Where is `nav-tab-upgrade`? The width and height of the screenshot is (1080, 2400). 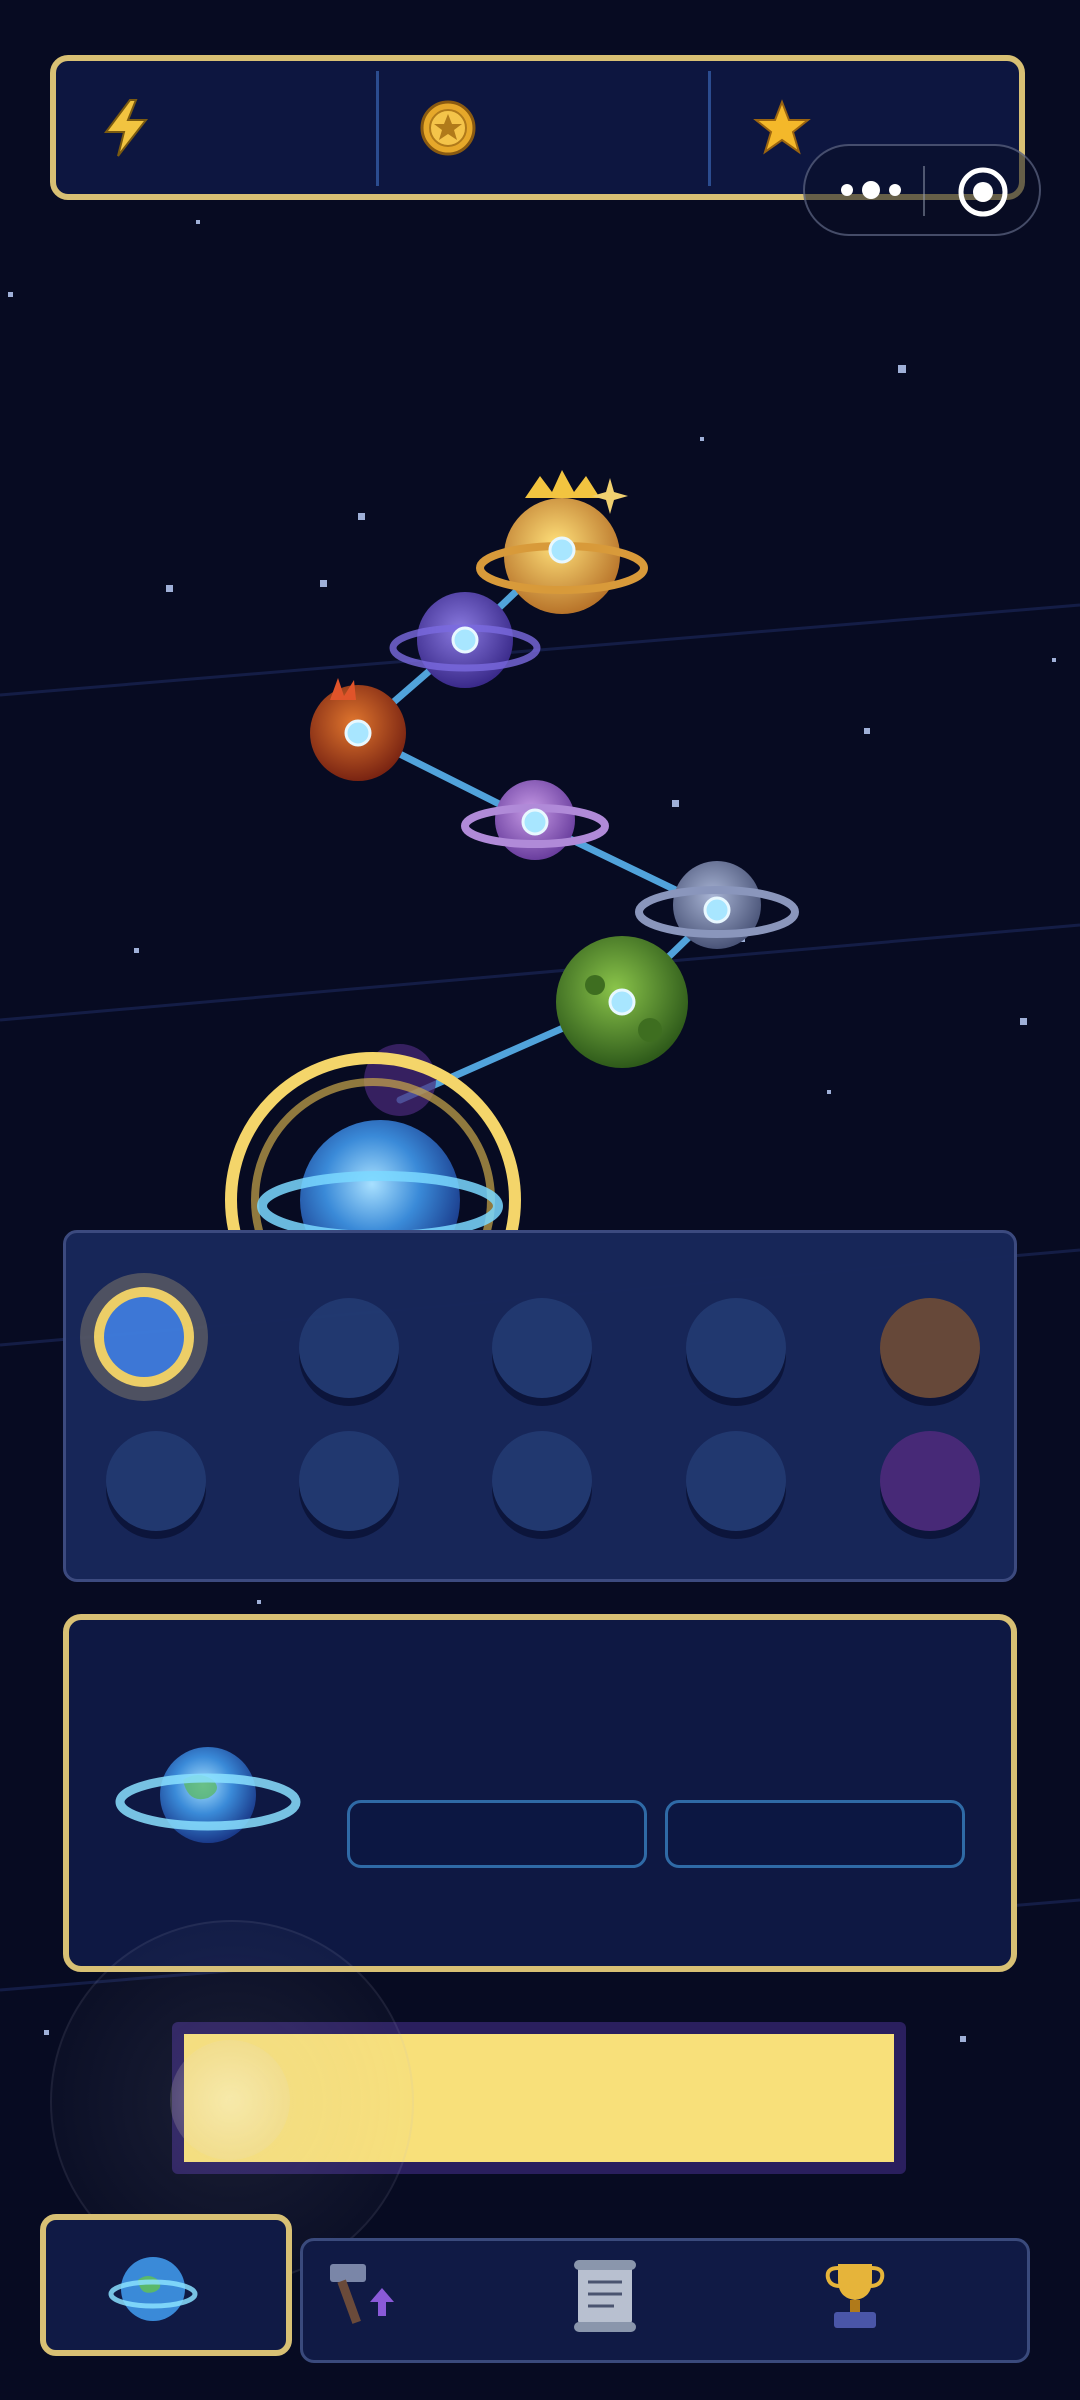
nav-tab-upgrade is located at coordinates (360, 2300).